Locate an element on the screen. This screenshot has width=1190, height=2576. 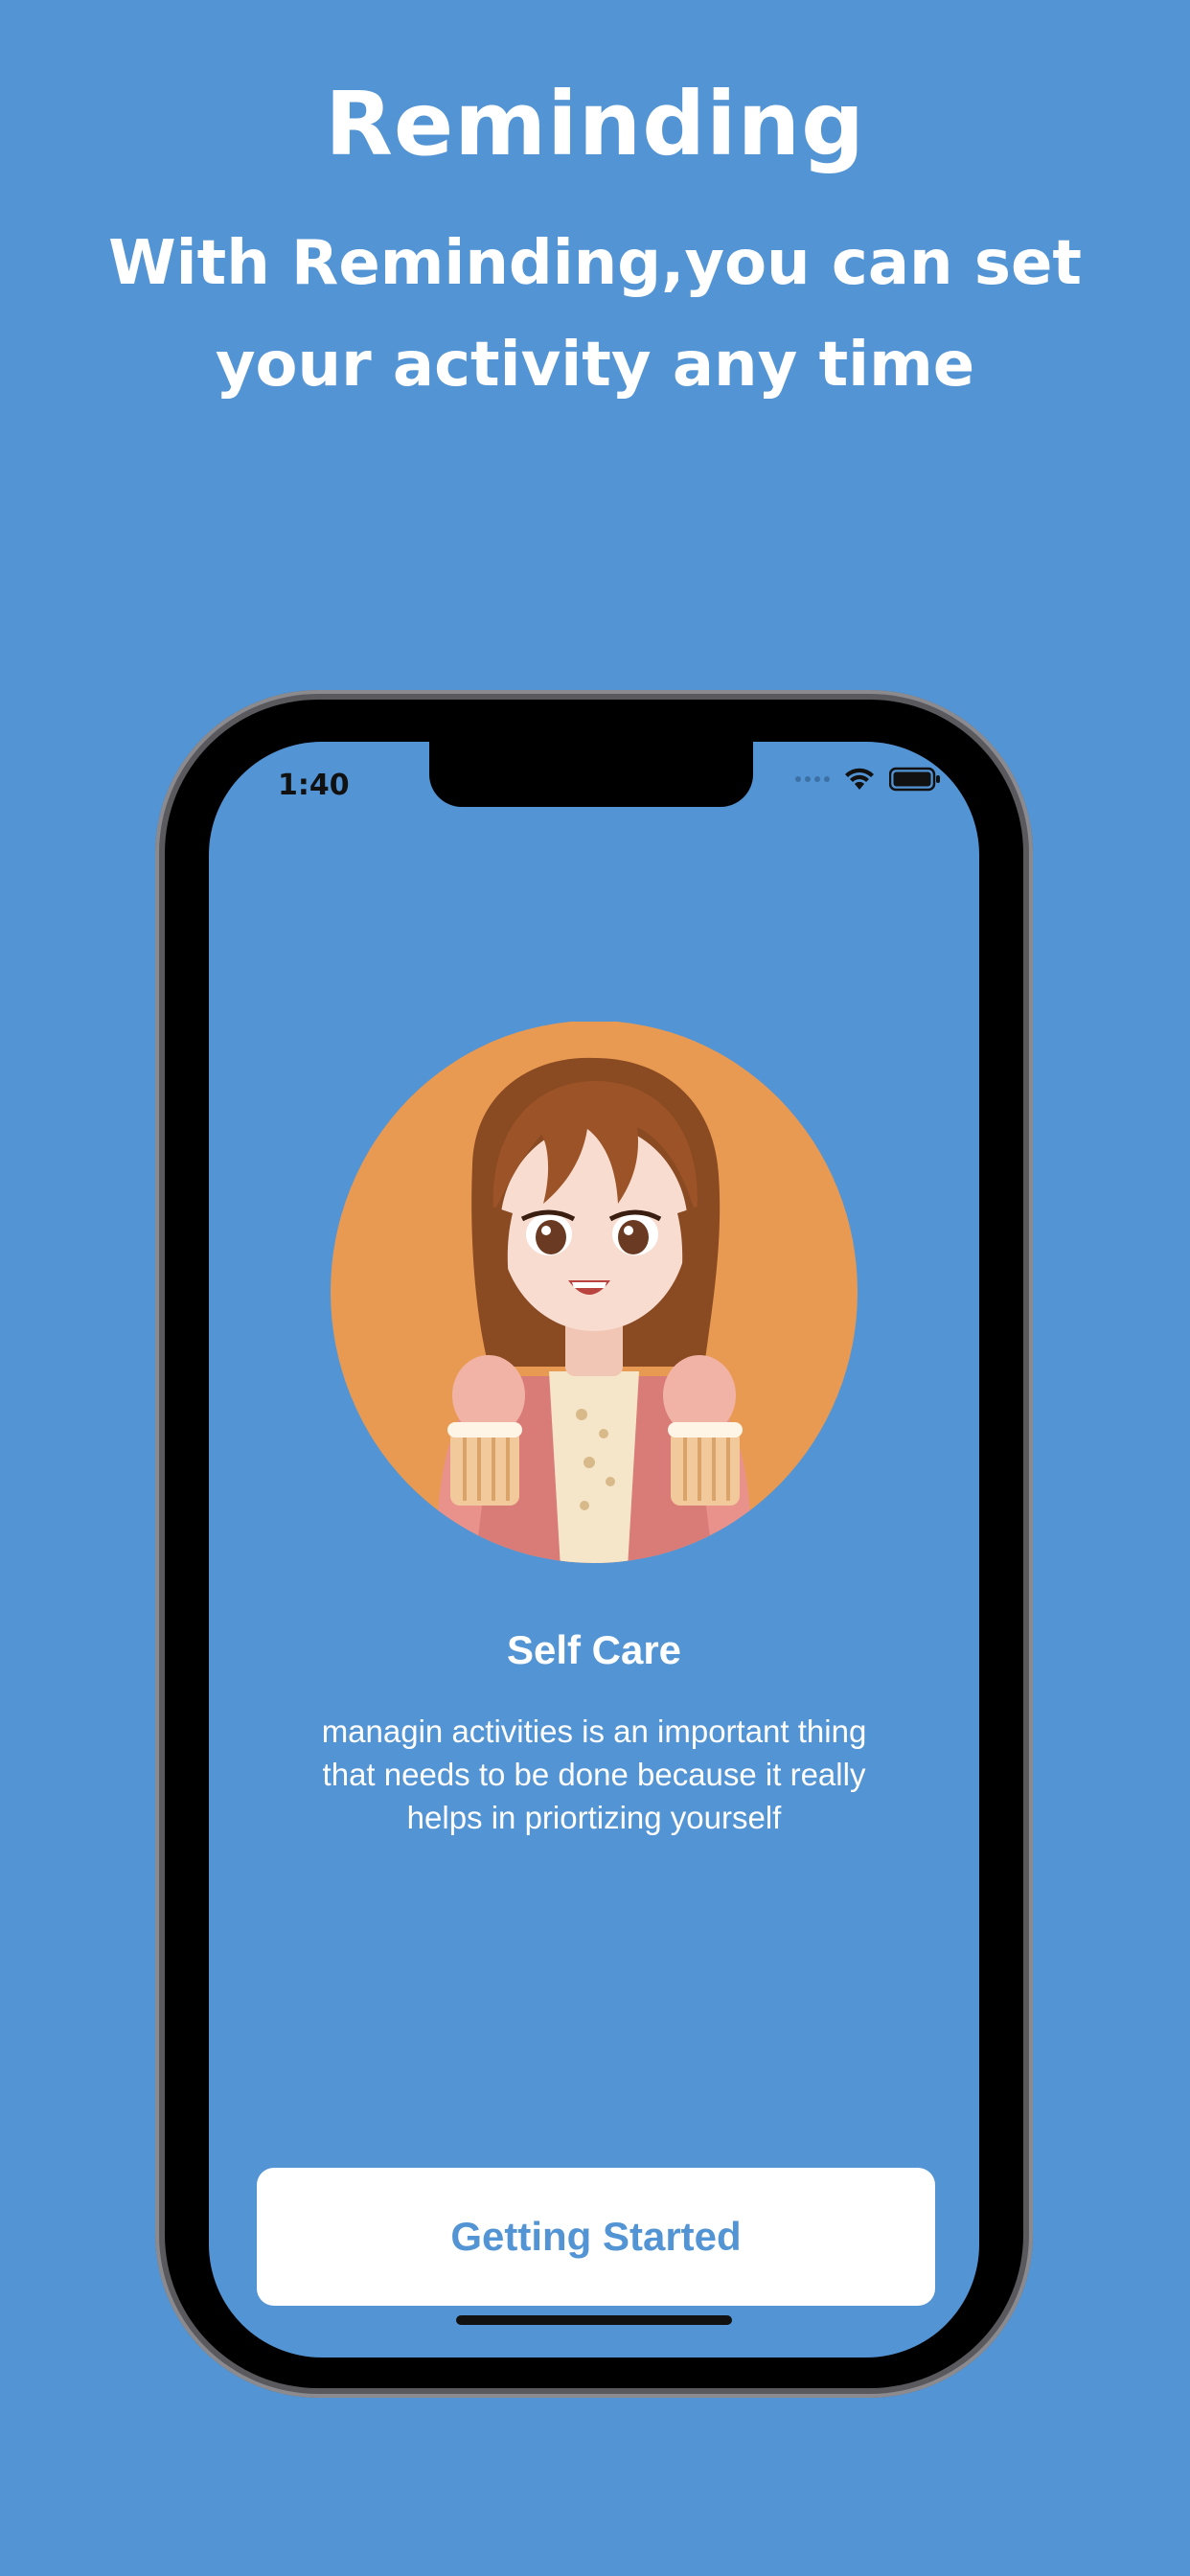
onboarding-title: Self Care is located at coordinates (594, 1649).